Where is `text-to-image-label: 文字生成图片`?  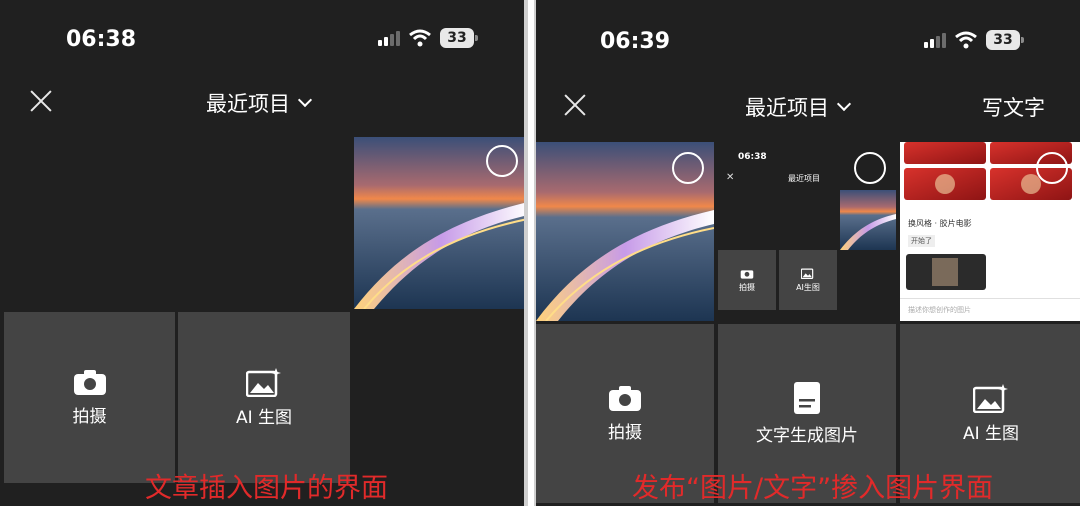 text-to-image-label: 文字生成图片 is located at coordinates (807, 436).